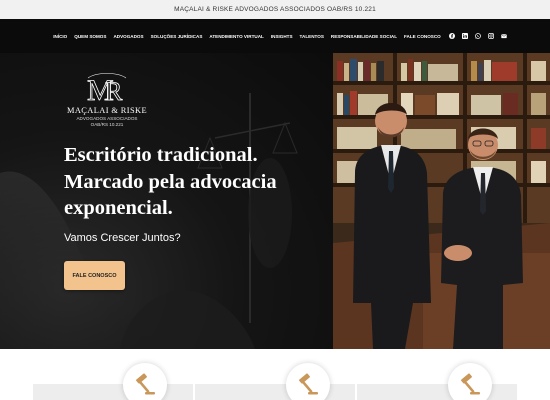  What do you see at coordinates (177, 36) in the screenshot?
I see `nav-item-solucoes-juridicas: SOLUÇÕES JURÍDICAS` at bounding box center [177, 36].